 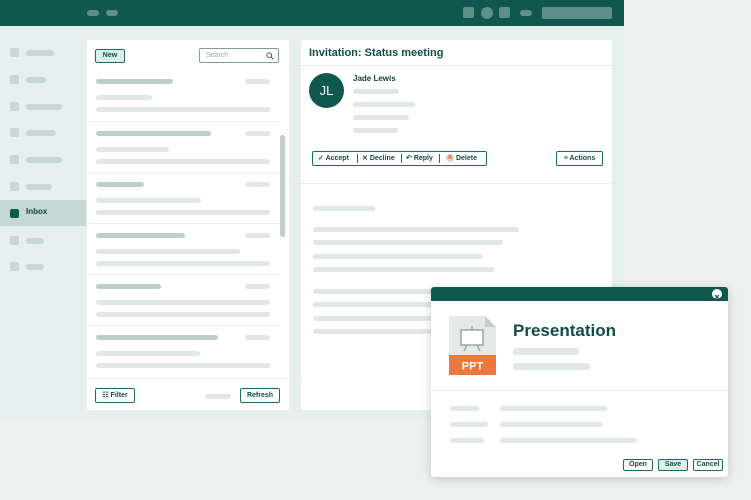 What do you see at coordinates (487, 13) in the screenshot?
I see `toolbar-circle-icon` at bounding box center [487, 13].